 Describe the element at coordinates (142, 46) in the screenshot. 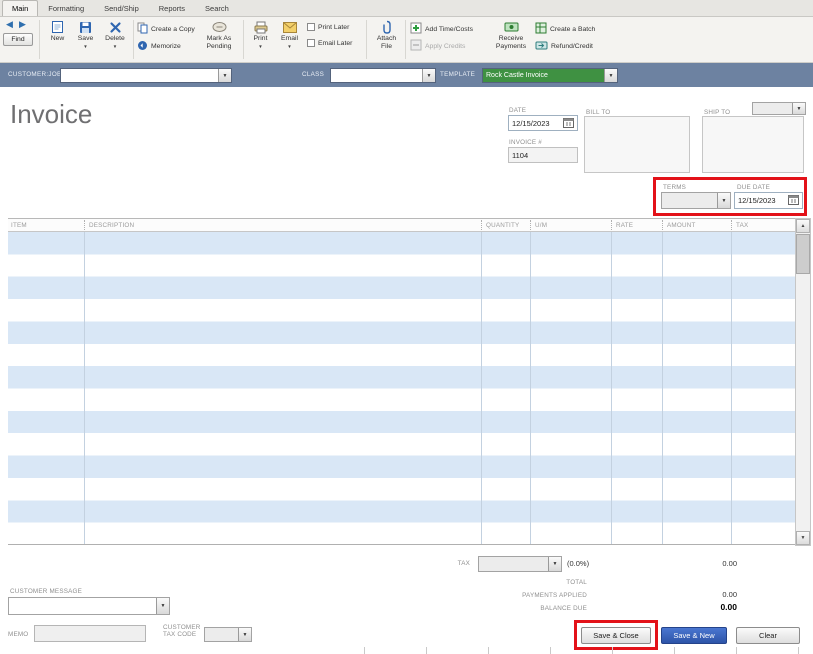

I see `memorize-icon` at that location.